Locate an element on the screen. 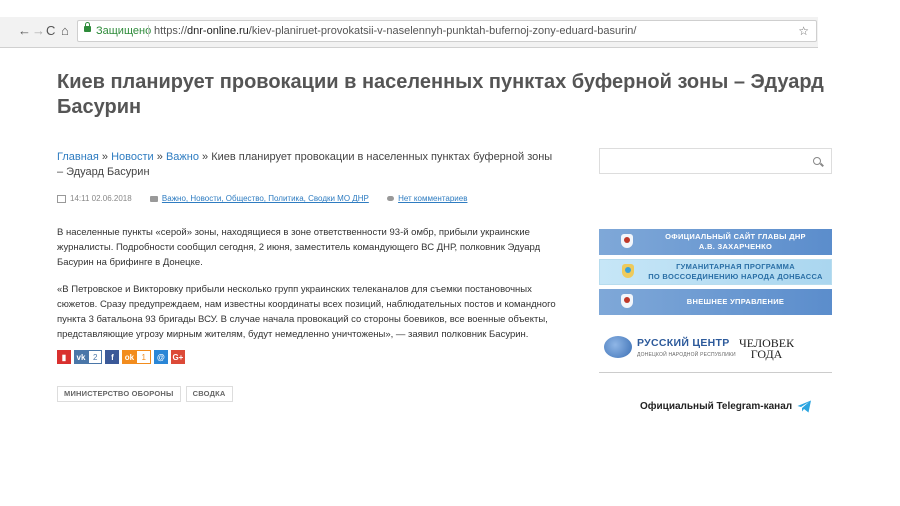 This screenshot has height=506, width=900. back-icon: ← is located at coordinates (24, 31).